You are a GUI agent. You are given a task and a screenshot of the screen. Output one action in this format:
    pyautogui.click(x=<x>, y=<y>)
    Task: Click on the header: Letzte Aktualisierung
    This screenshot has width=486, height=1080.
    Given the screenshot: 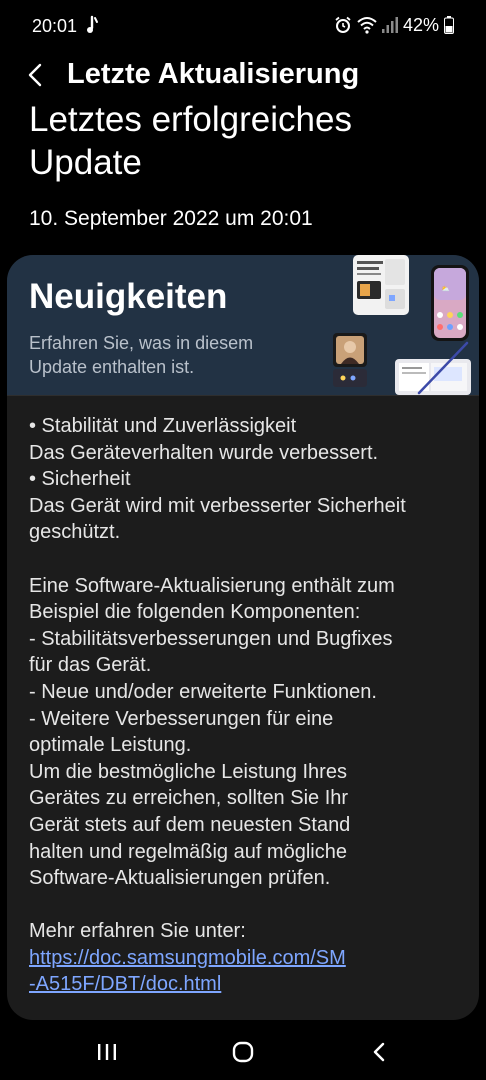 What is the action you would take?
    pyautogui.click(x=243, y=75)
    